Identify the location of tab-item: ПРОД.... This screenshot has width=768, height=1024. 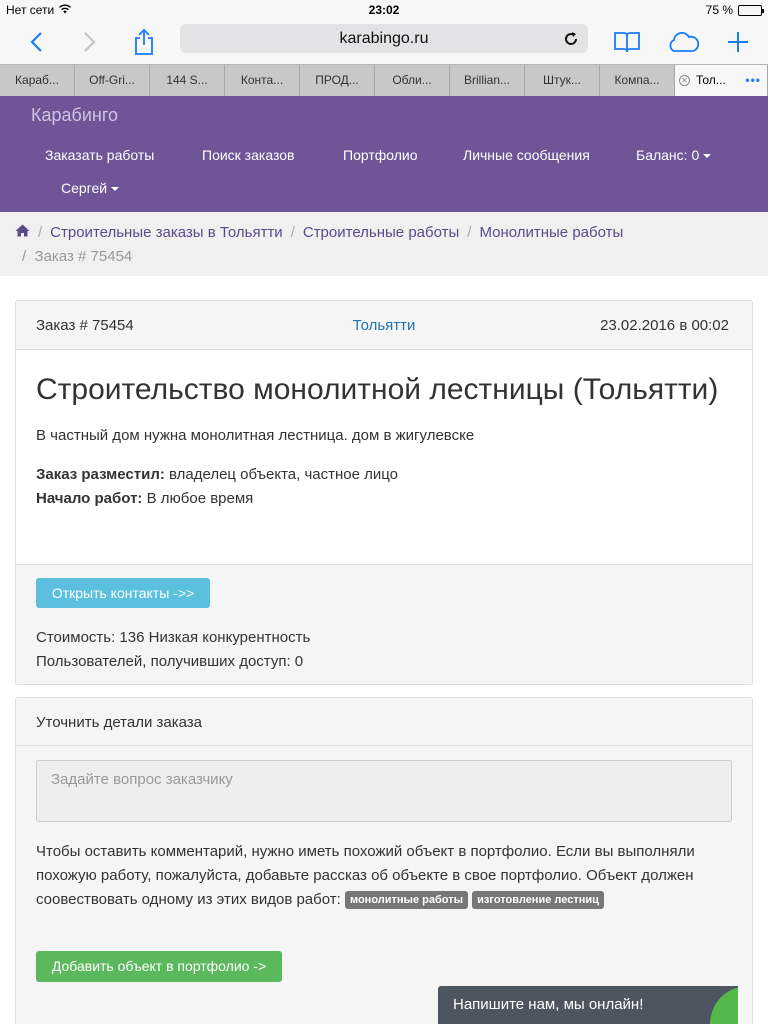
(337, 80).